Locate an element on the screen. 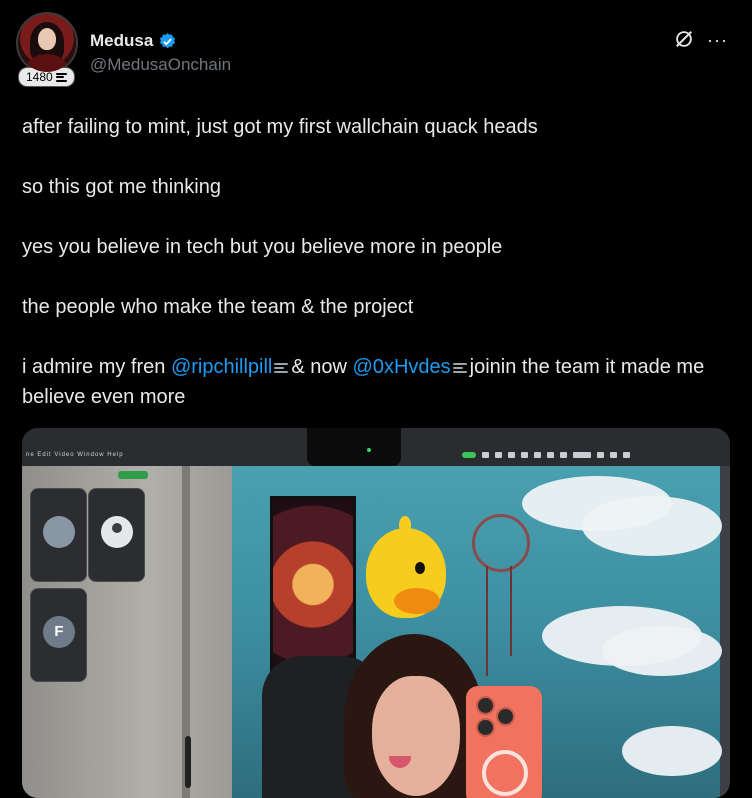 This screenshot has height=798, width=752. menubar-status-icons is located at coordinates (582, 455).